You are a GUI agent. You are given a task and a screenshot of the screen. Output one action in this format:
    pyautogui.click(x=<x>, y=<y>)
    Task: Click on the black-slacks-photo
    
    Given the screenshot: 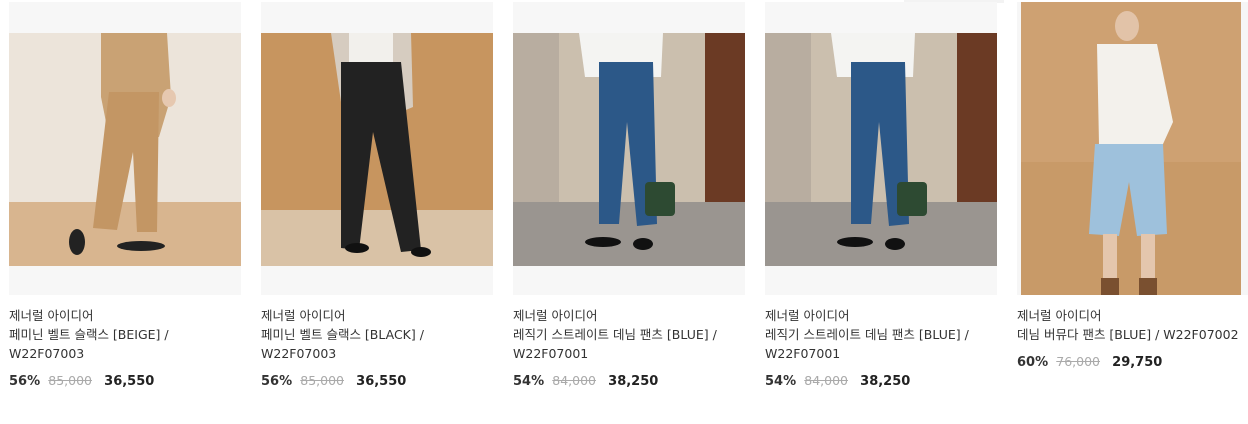 What is the action you would take?
    pyautogui.click(x=377, y=148)
    